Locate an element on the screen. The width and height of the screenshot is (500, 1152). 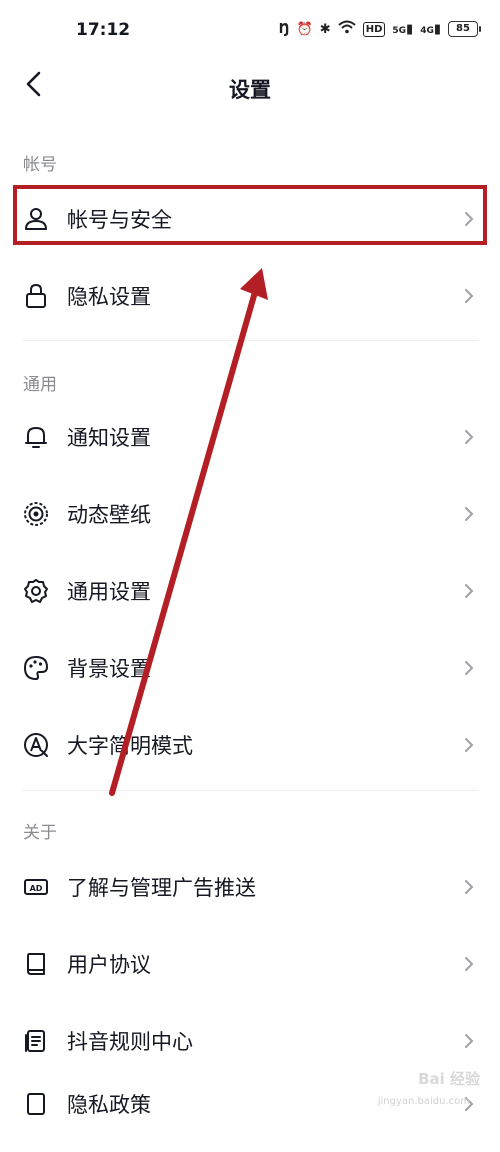
section-label-account: 帐号 is located at coordinates (40, 165).